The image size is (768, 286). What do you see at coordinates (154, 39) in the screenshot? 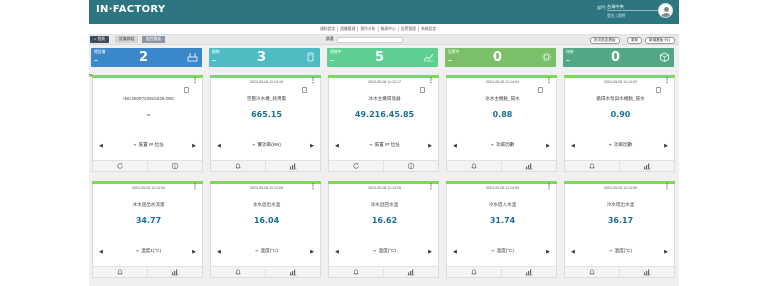
I see `breadcrumb-item-active: 監控看板` at bounding box center [154, 39].